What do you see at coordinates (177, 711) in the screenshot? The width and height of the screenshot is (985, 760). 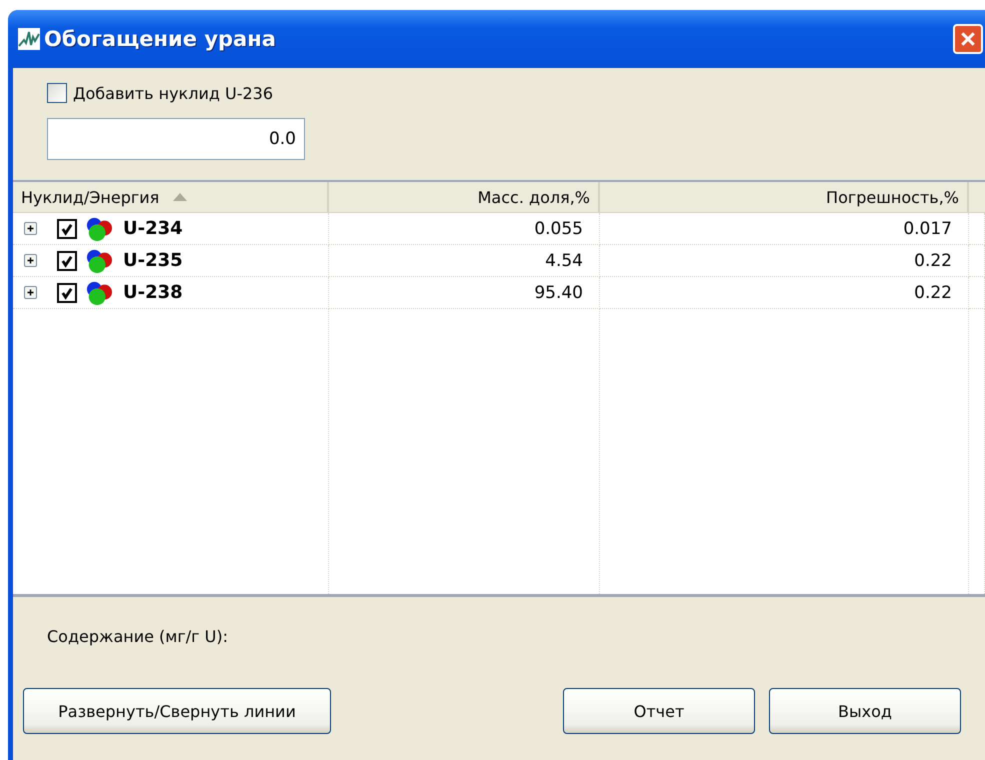 I see `dialog-button: Развернуть/Свернуть линии` at bounding box center [177, 711].